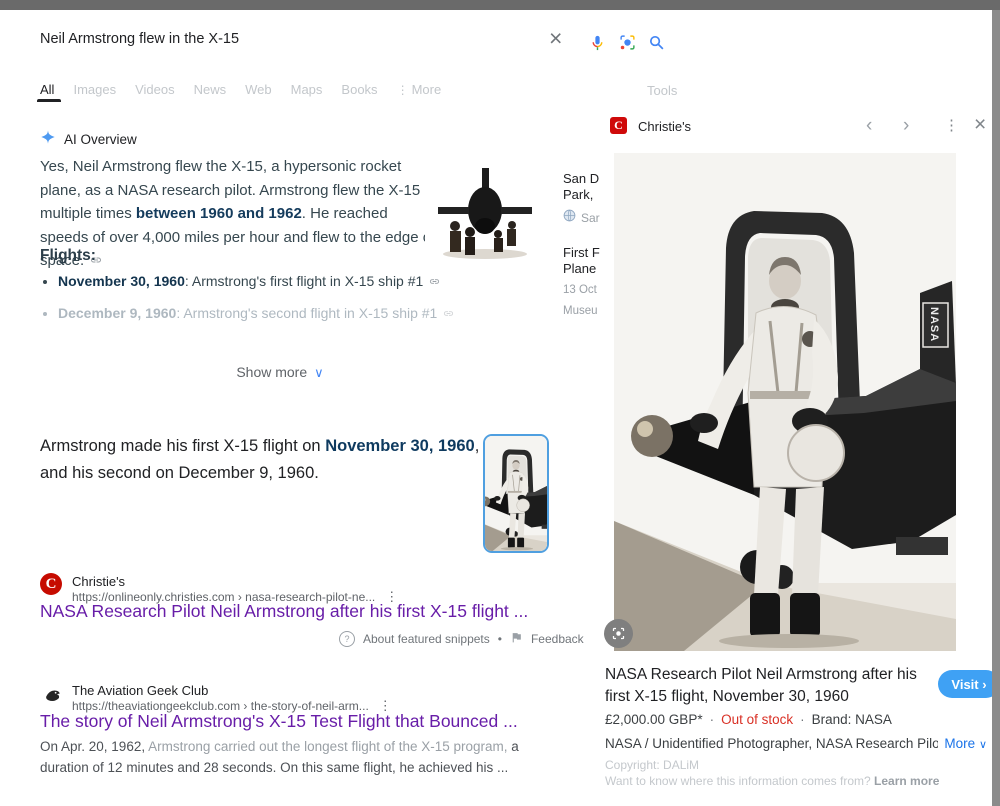  What do you see at coordinates (485, 212) in the screenshot?
I see `ai-overview-thumbnail` at bounding box center [485, 212].